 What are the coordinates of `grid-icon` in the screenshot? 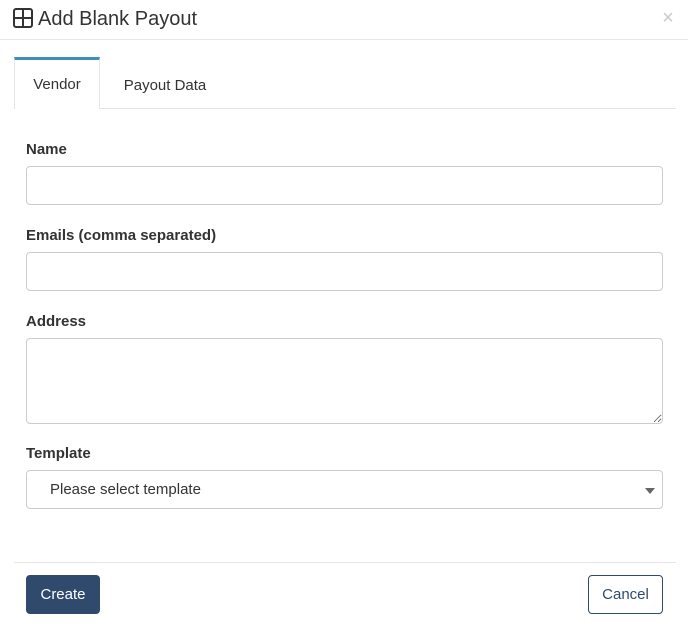 It's located at (23, 18).